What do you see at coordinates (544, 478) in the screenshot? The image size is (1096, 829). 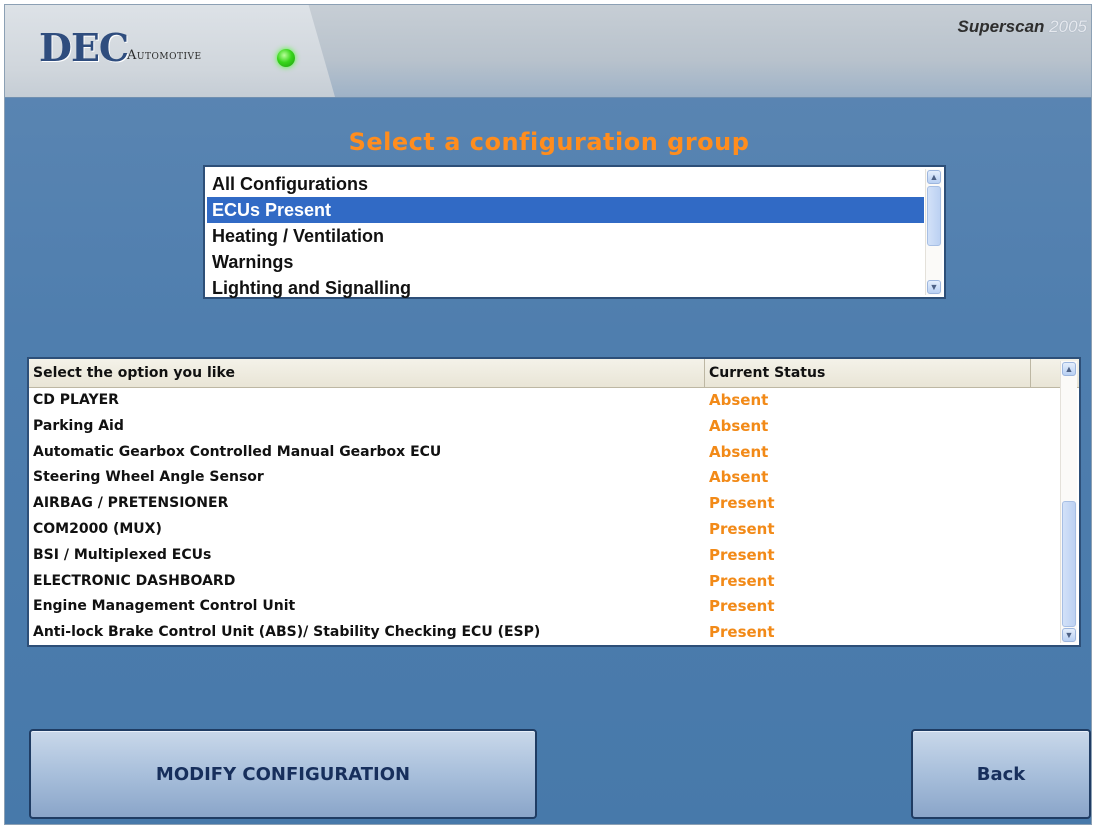 I see `table-row: Steering Wheel Angle Sensor Absent` at bounding box center [544, 478].